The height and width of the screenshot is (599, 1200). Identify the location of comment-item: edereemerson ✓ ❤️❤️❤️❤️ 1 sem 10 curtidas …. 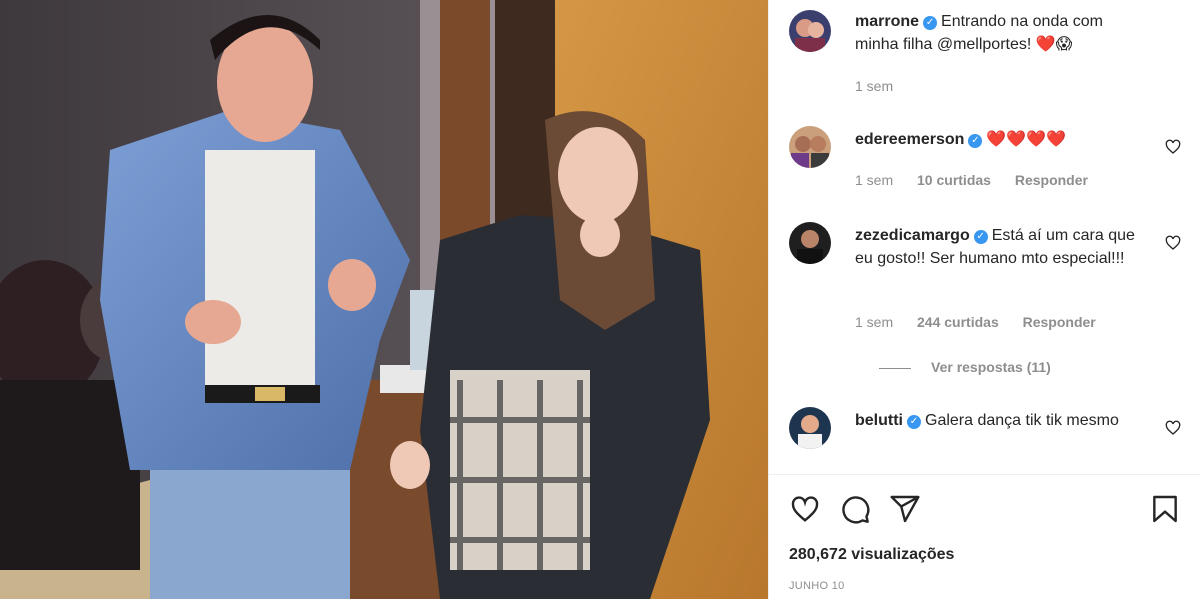
(987, 161).